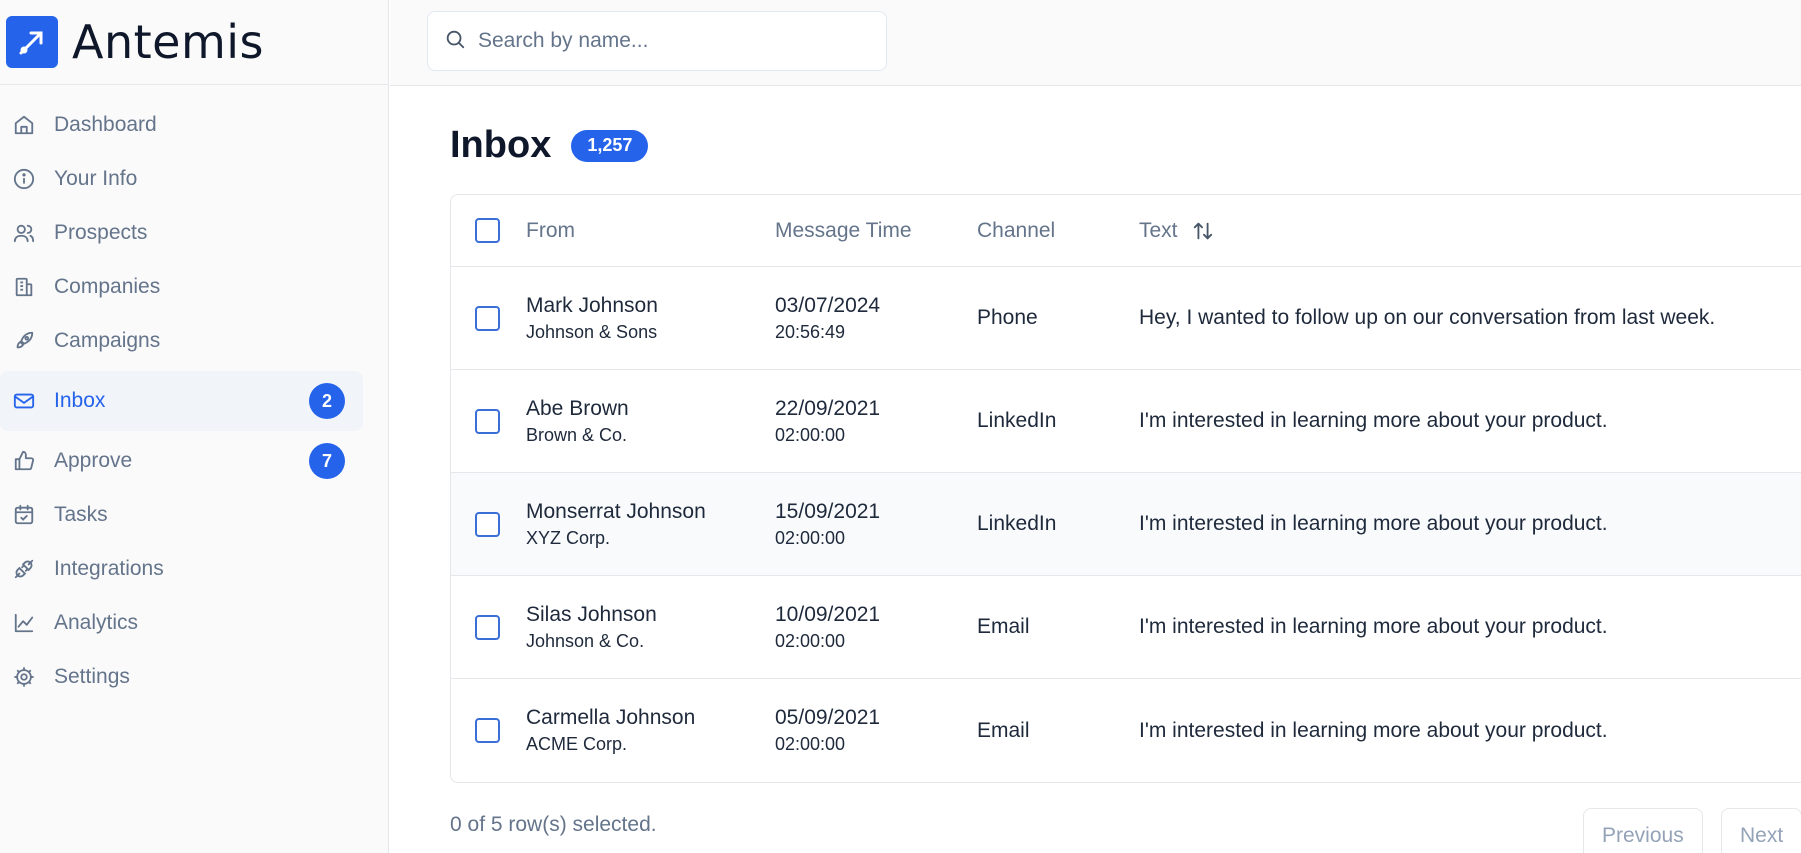 This screenshot has height=853, width=1801. Describe the element at coordinates (591, 627) in the screenshot. I see `from-cell: Silas Johnson Johnson & Co.` at that location.